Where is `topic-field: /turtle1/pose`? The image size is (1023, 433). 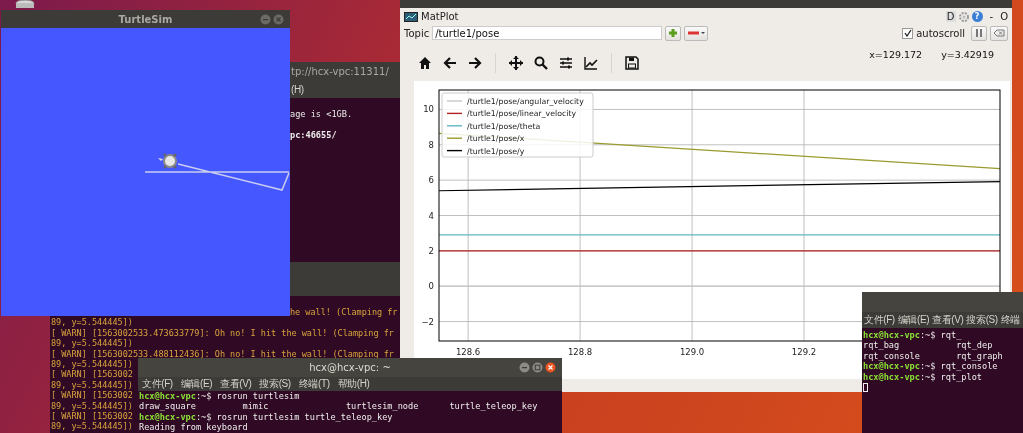
topic-field: /turtle1/pose is located at coordinates (547, 33).